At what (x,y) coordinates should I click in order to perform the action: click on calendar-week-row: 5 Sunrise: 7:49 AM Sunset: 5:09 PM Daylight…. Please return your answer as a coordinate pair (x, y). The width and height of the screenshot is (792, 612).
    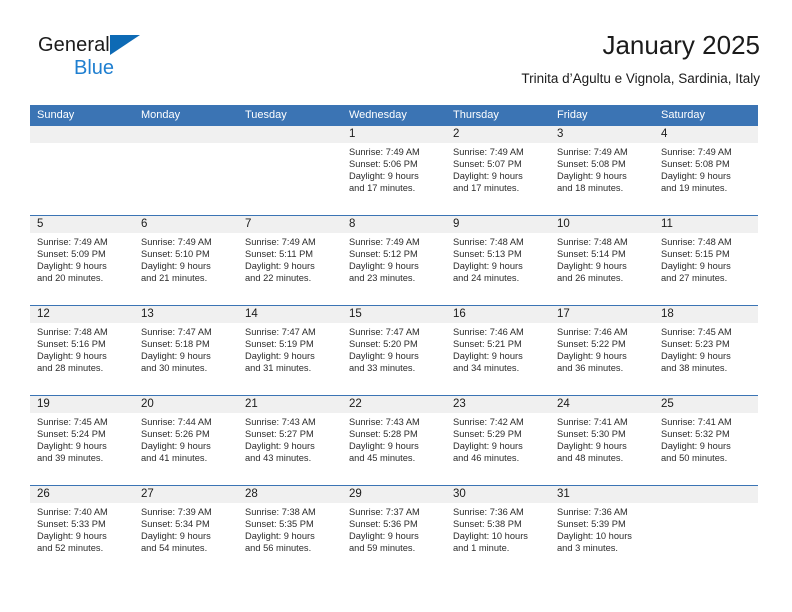
    Looking at the image, I should click on (394, 260).